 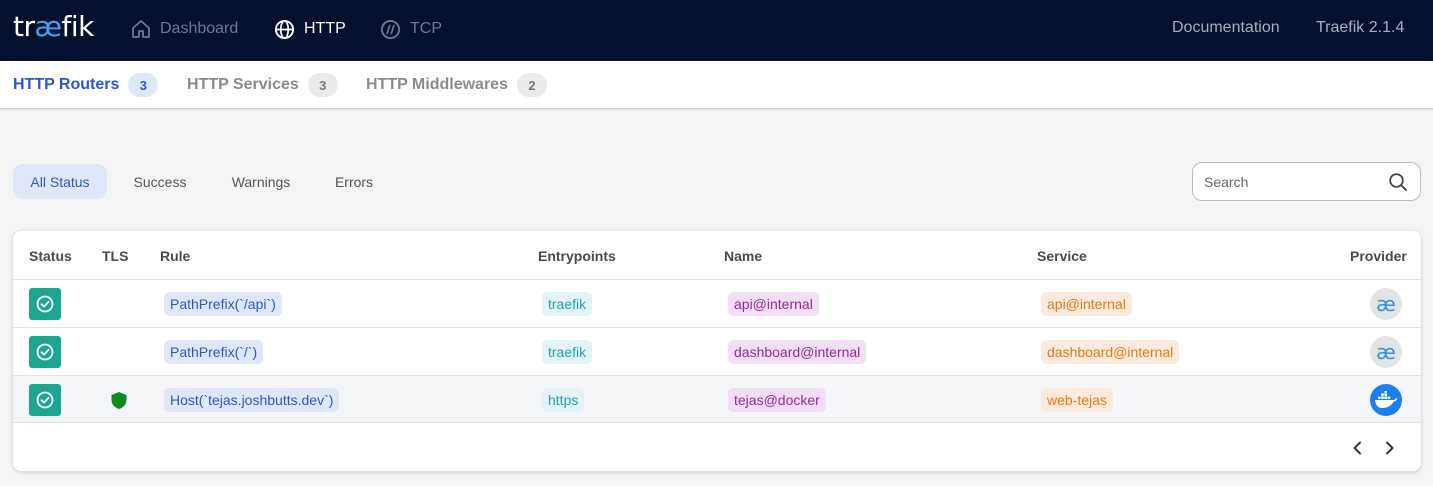 I want to click on service-chip: web-tejas, so click(x=1077, y=400).